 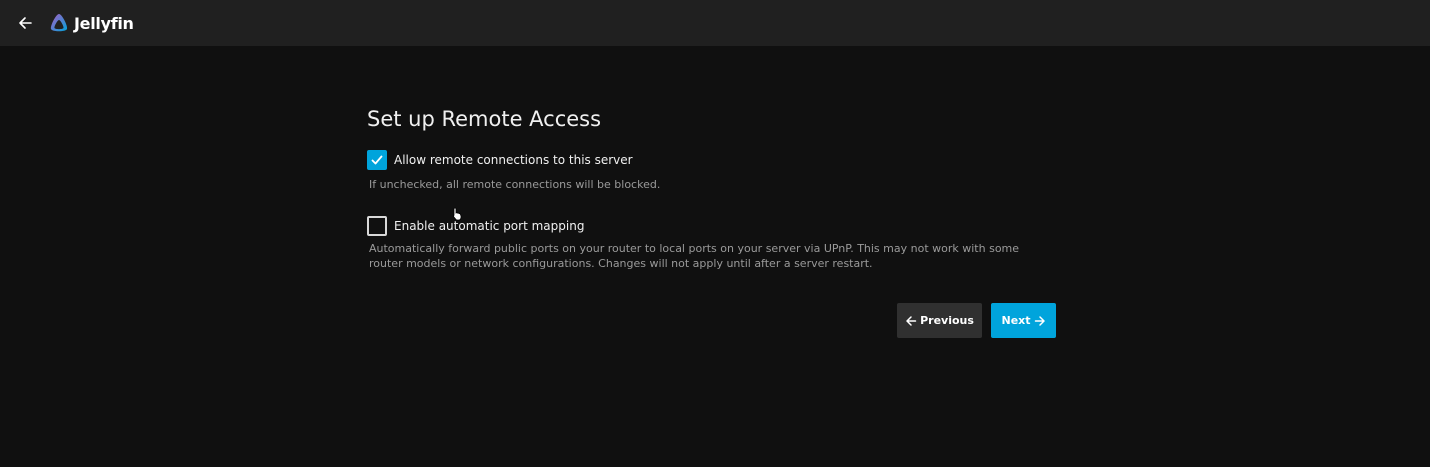 I want to click on port-mapping-label: Enable automatic port mapping, so click(x=489, y=226).